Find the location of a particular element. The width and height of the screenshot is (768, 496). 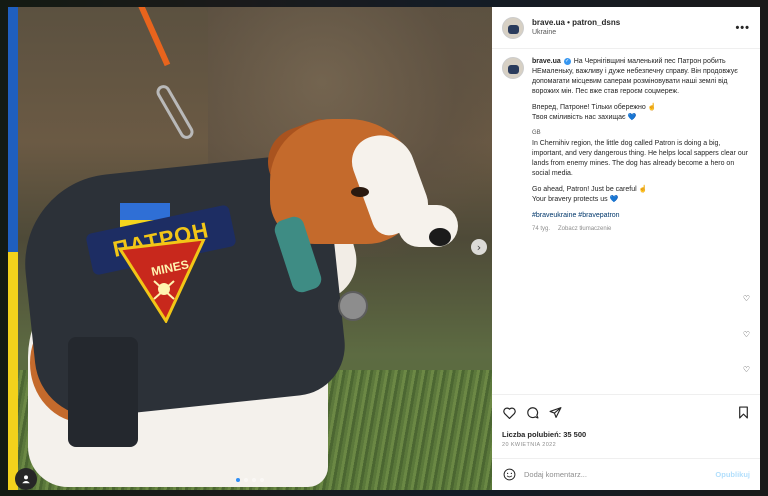

chevron-right-icon: › is located at coordinates (479, 247).